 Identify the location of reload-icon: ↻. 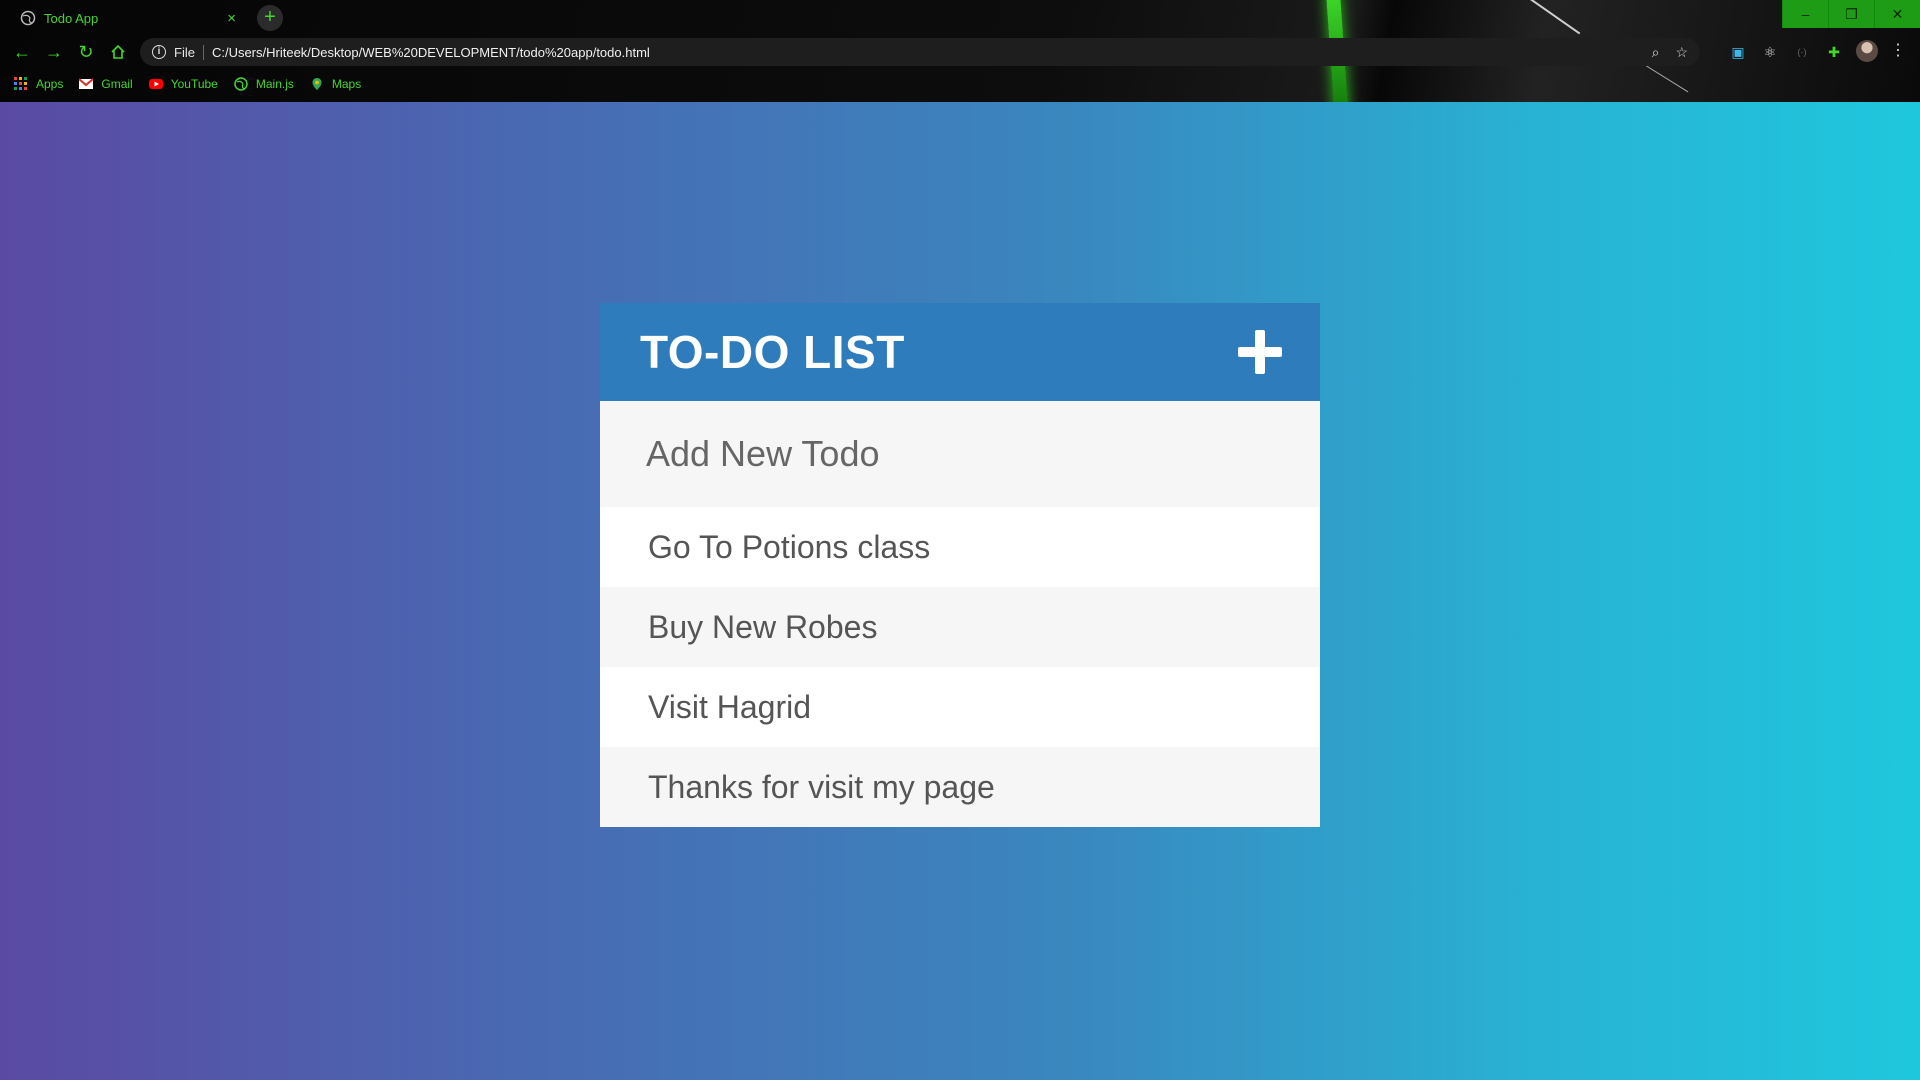
(86, 52).